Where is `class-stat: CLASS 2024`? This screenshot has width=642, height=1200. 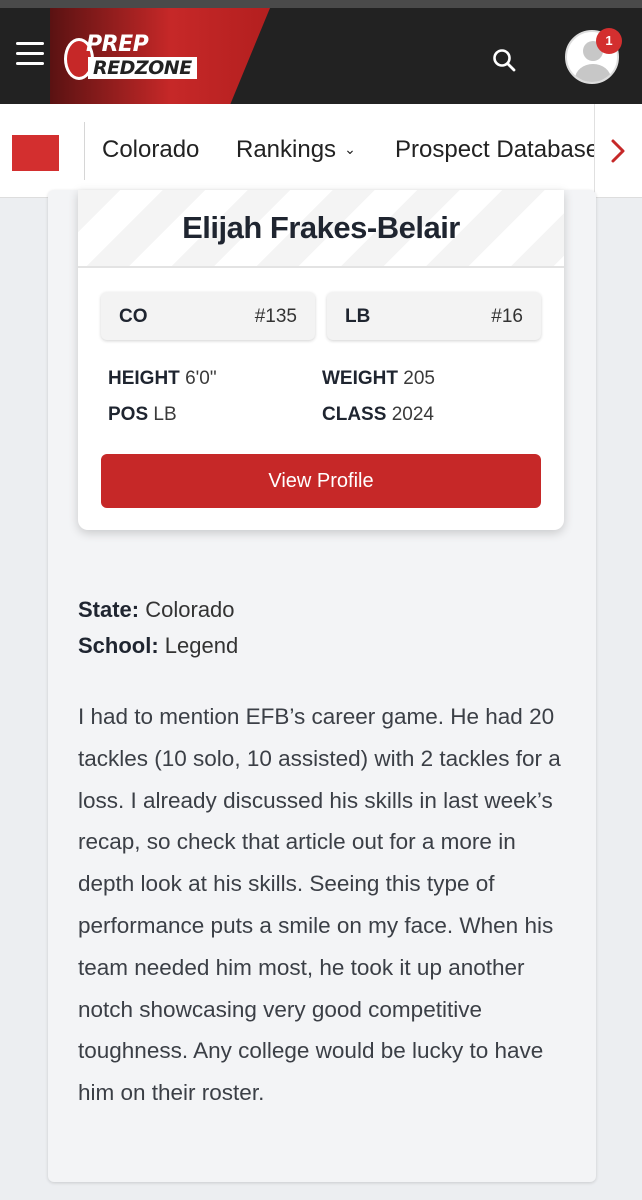 class-stat: CLASS 2024 is located at coordinates (378, 414).